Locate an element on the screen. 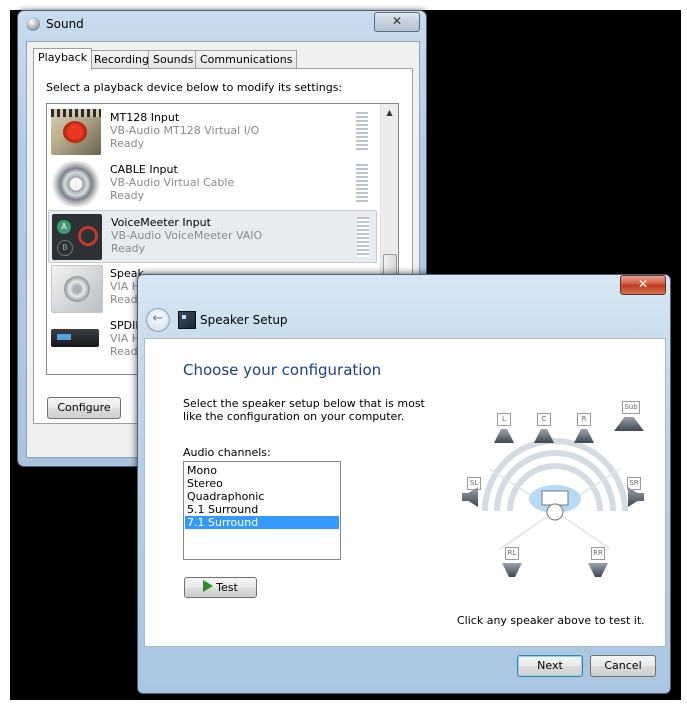  tab-sounds: Sounds is located at coordinates (173, 59).